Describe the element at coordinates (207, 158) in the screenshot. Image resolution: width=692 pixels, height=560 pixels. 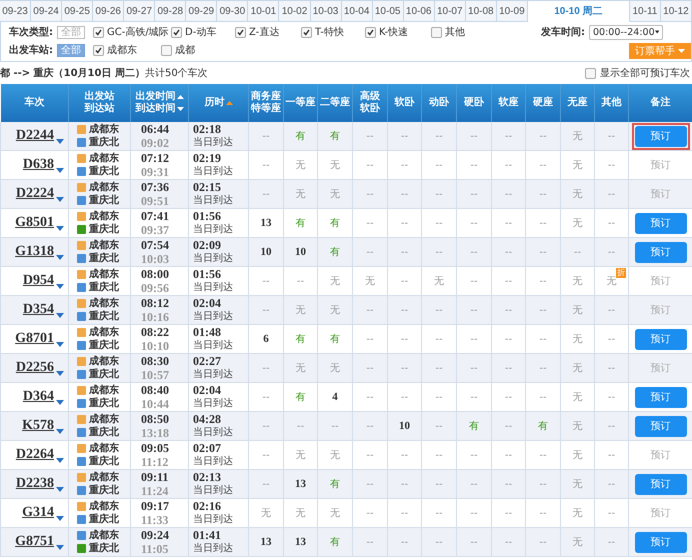
I see `duration: 02:19` at that location.